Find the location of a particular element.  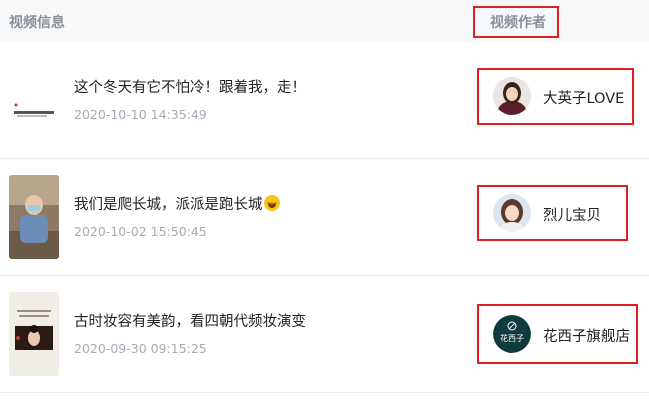

author-name: 花西子旗舰店 is located at coordinates (586, 335).